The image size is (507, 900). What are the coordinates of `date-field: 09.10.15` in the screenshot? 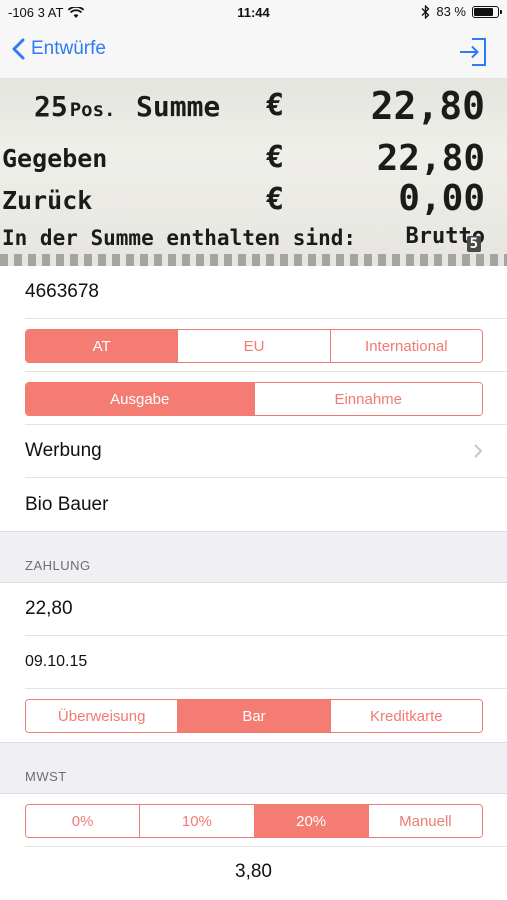 It's located at (56, 662).